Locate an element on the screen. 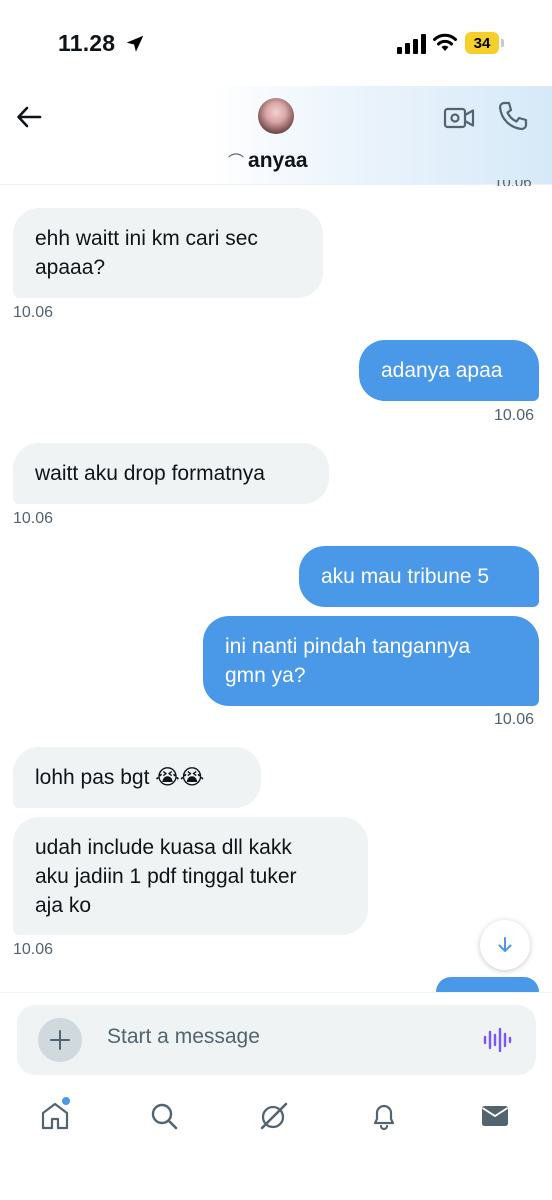 The width and height of the screenshot is (552, 1200). message-composer is located at coordinates (276, 1040).